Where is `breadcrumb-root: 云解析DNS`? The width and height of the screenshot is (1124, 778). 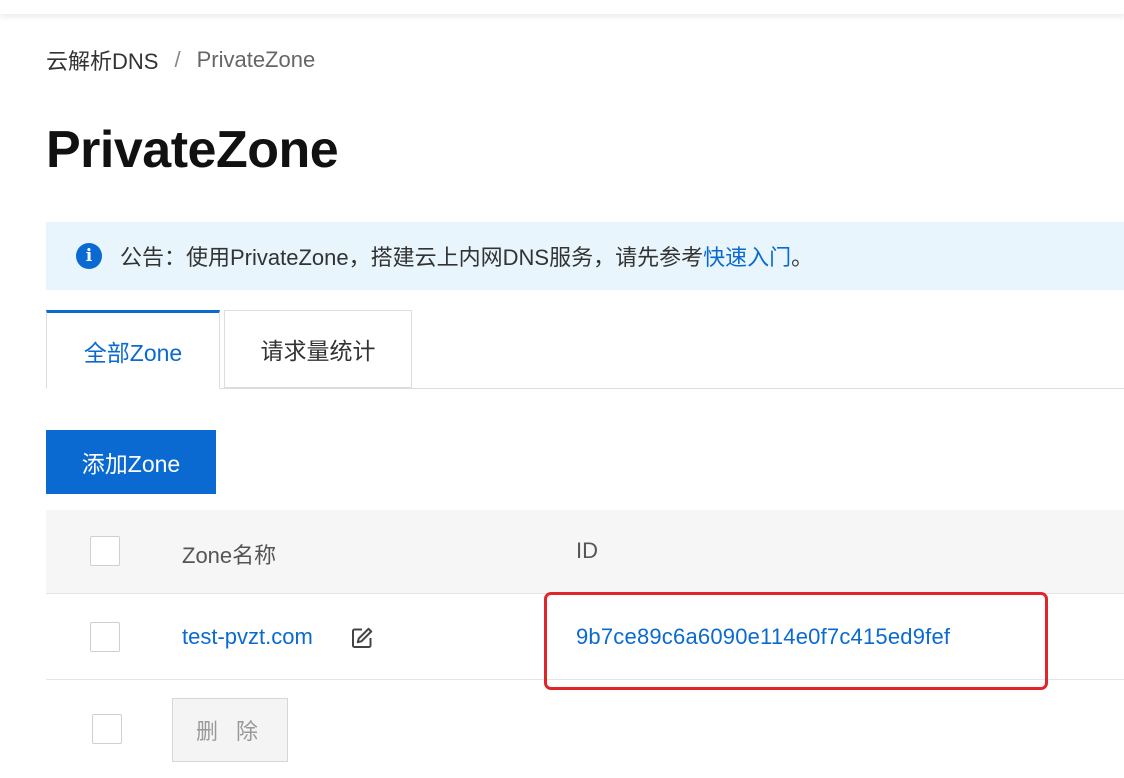 breadcrumb-root: 云解析DNS is located at coordinates (102, 60).